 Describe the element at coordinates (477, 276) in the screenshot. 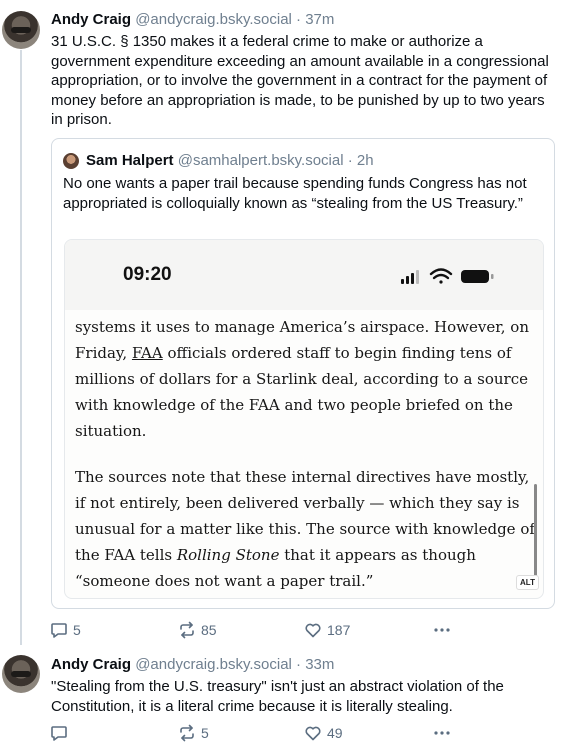

I see `battery-icon` at that location.